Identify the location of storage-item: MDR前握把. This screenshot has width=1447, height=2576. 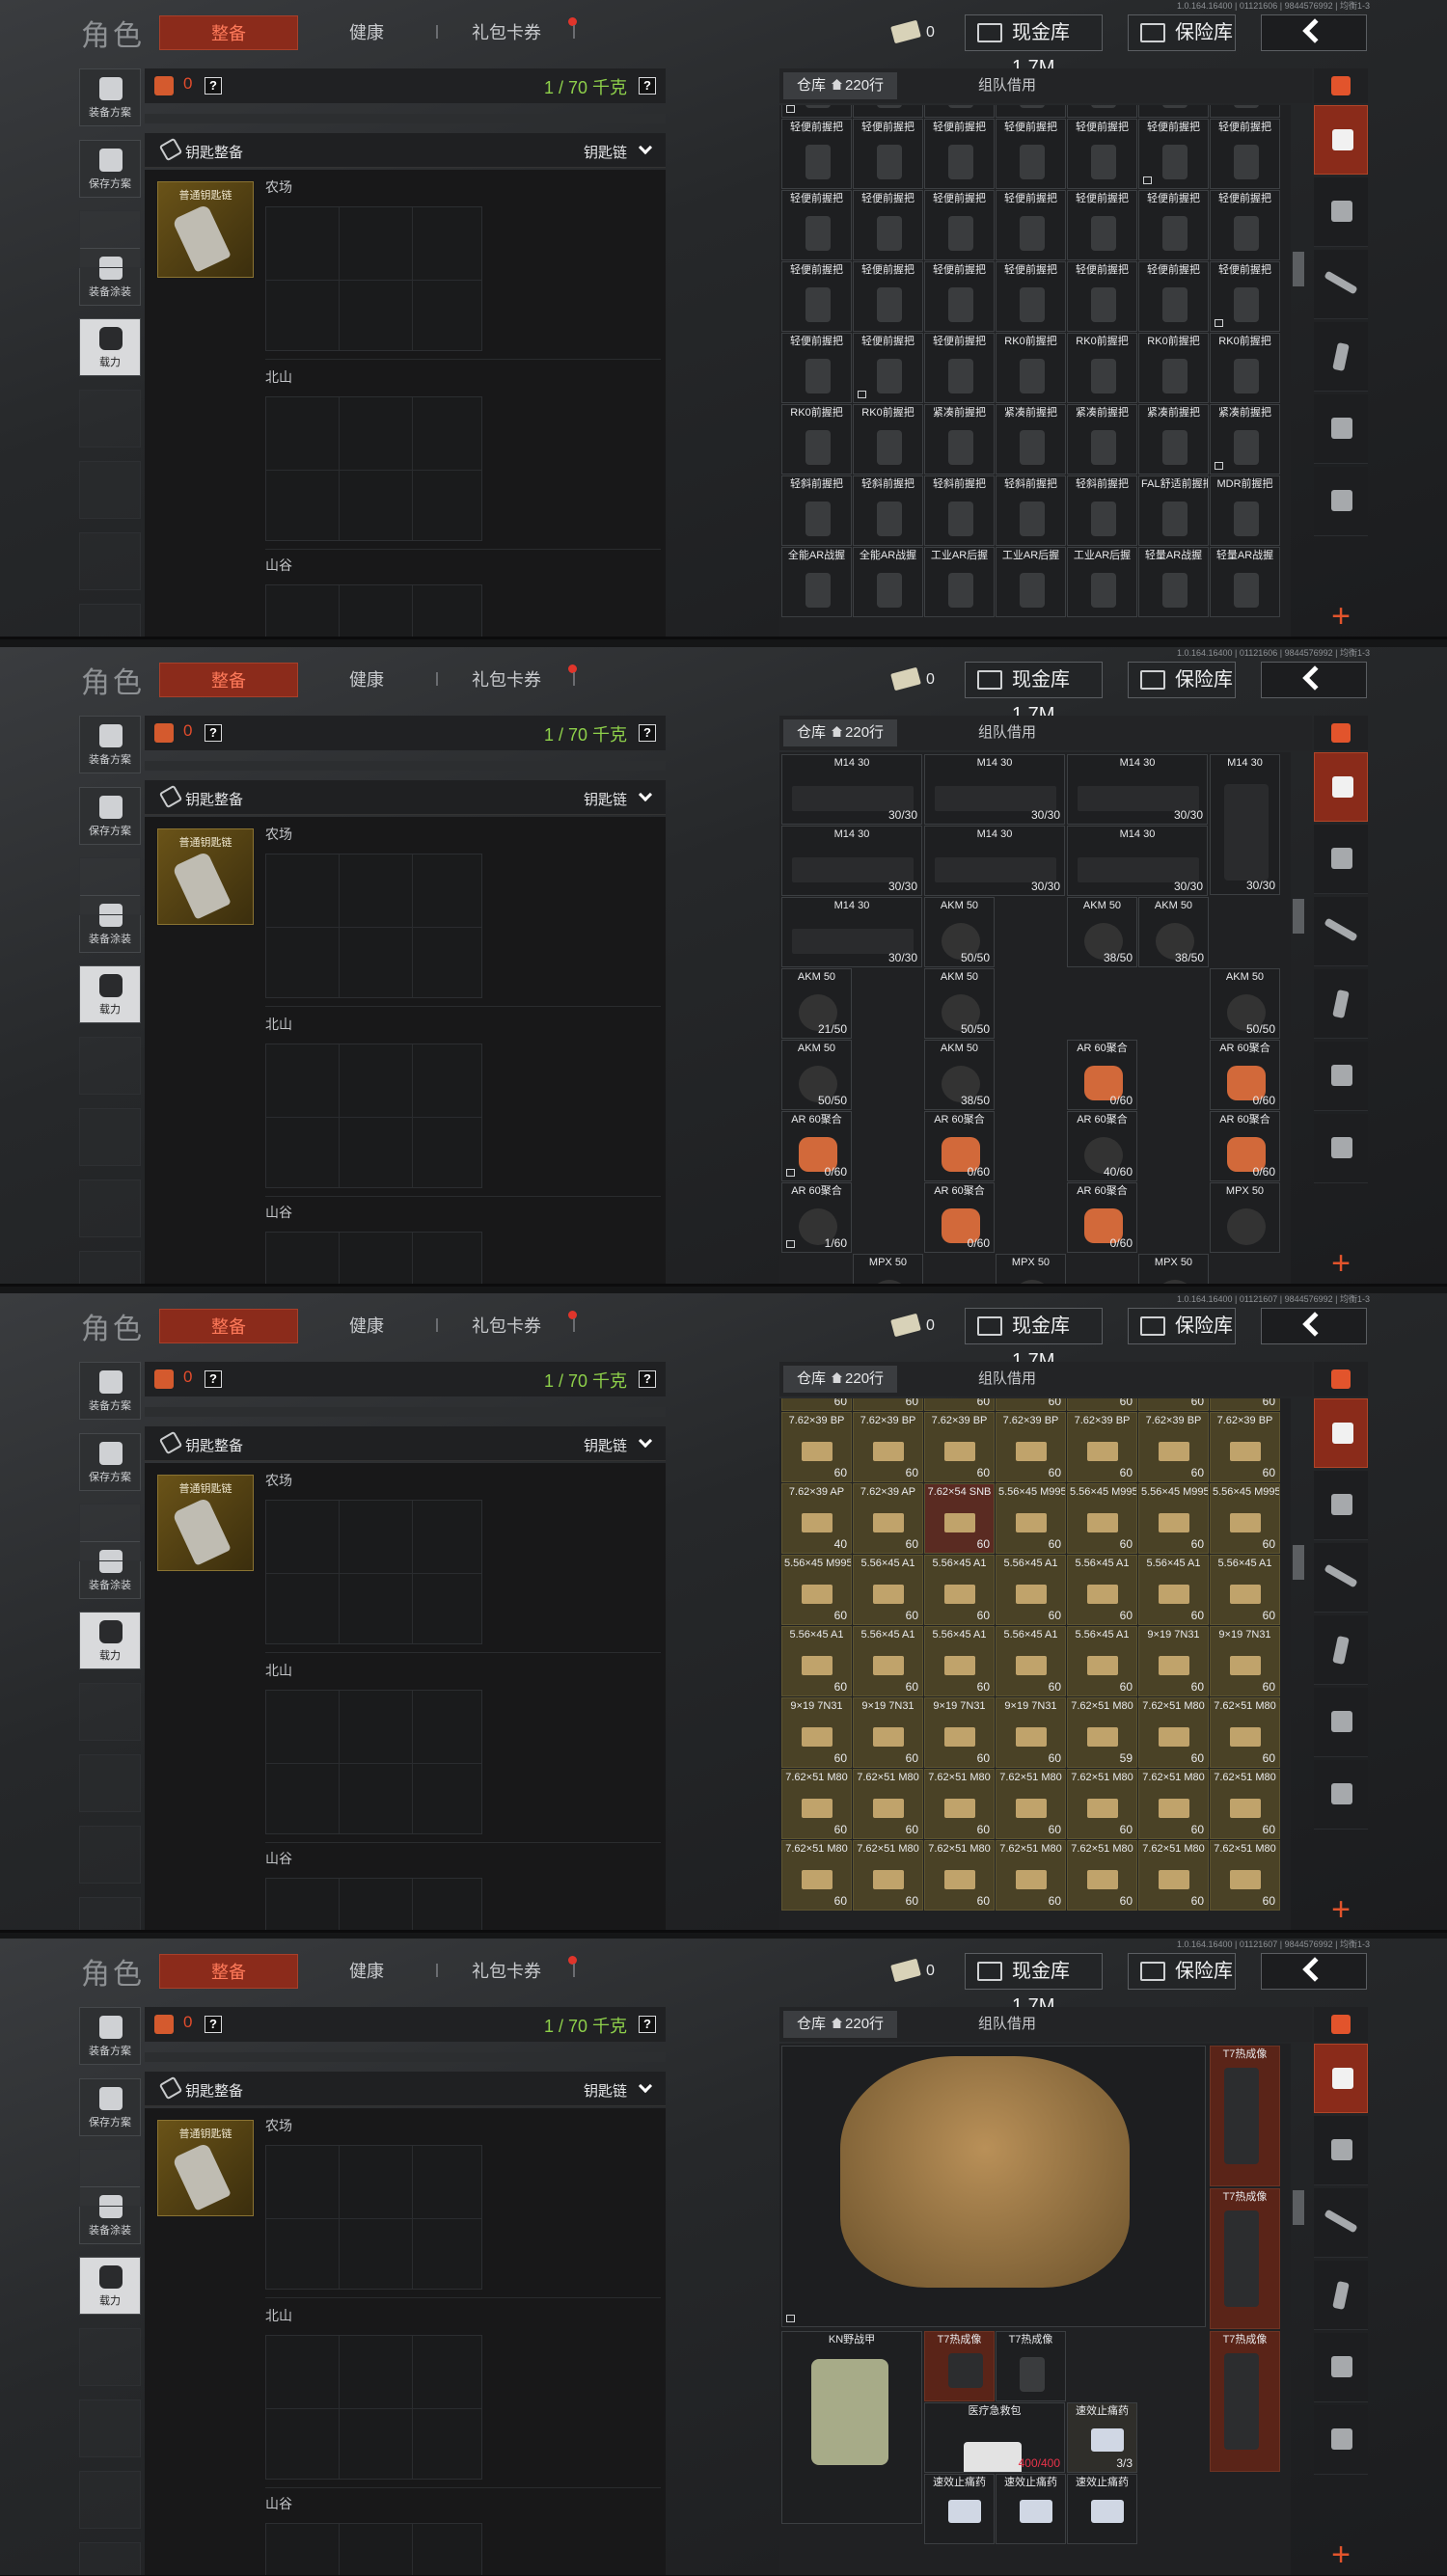
(1245, 510).